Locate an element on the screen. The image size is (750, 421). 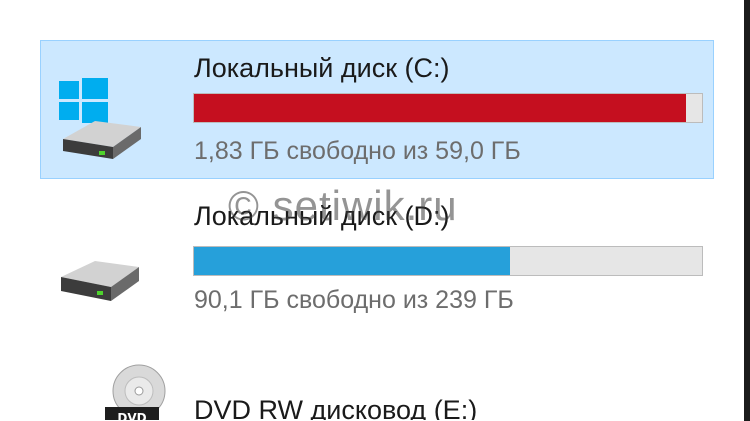
hard-drive-icon is located at coordinates (100, 281).